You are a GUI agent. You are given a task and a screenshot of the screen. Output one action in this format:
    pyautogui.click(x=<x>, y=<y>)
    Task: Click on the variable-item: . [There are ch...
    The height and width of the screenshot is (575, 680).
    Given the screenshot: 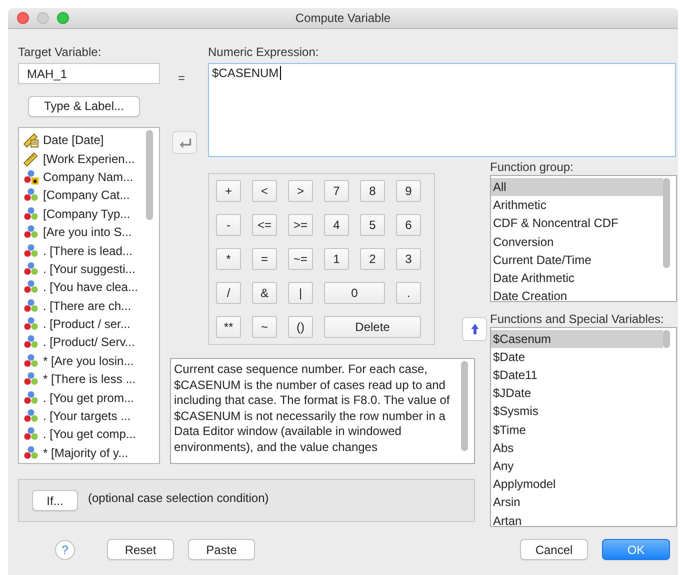 What is the action you would take?
    pyautogui.click(x=82, y=305)
    